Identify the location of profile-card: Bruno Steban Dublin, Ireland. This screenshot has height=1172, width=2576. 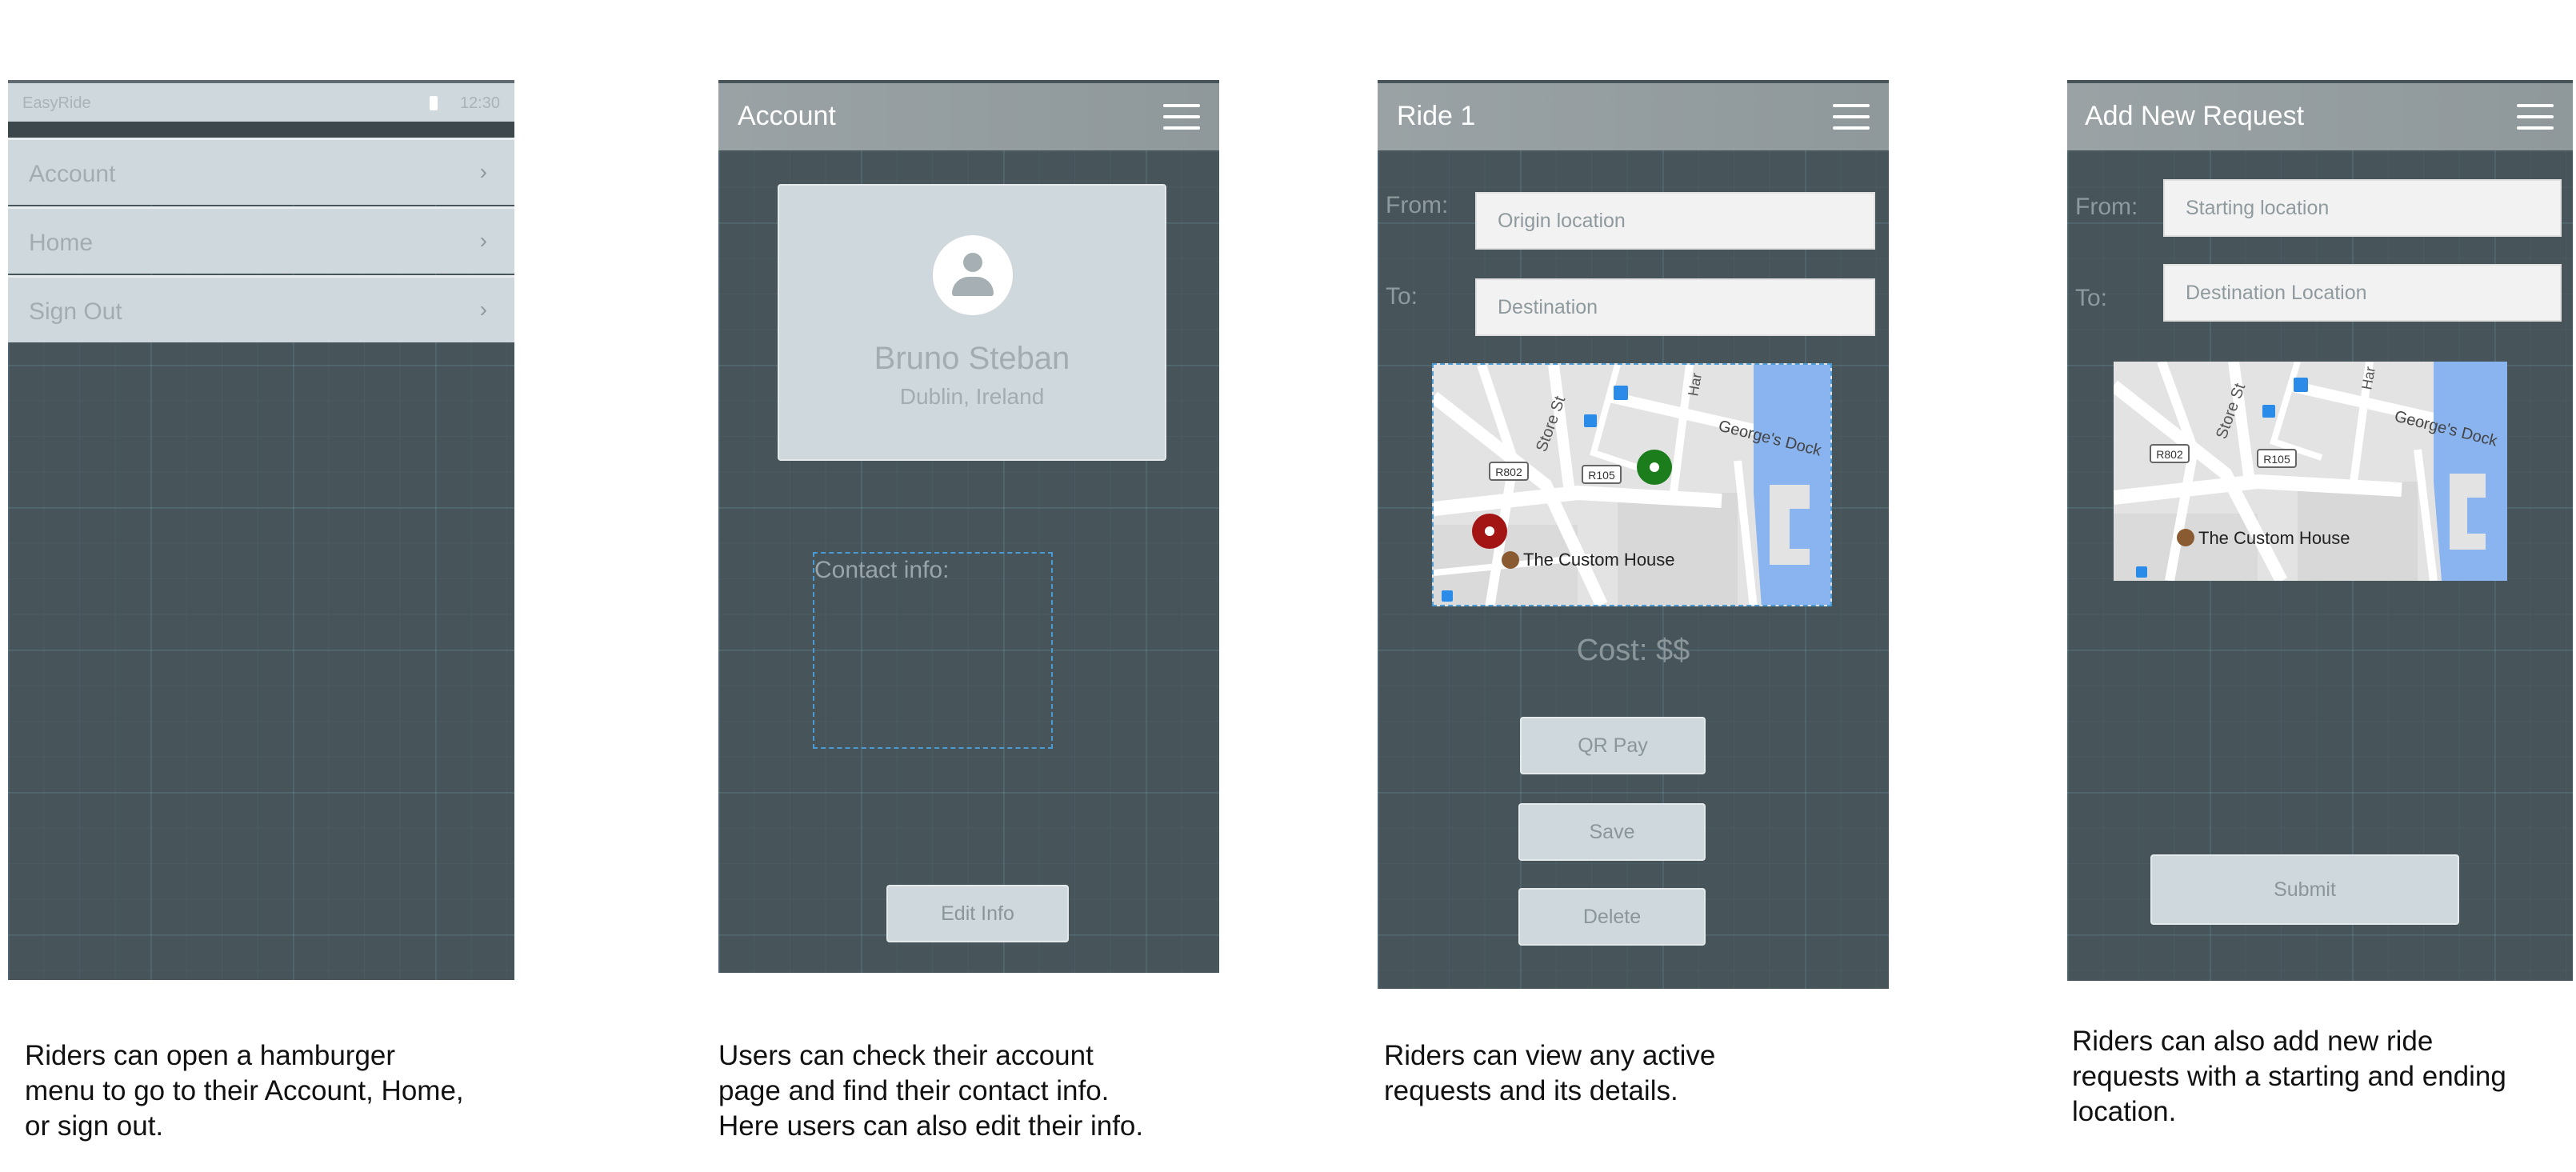
(972, 322).